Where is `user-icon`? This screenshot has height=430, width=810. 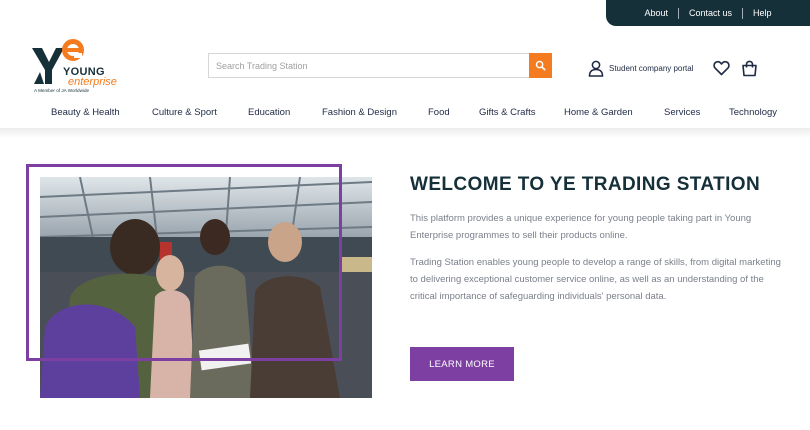 user-icon is located at coordinates (596, 68).